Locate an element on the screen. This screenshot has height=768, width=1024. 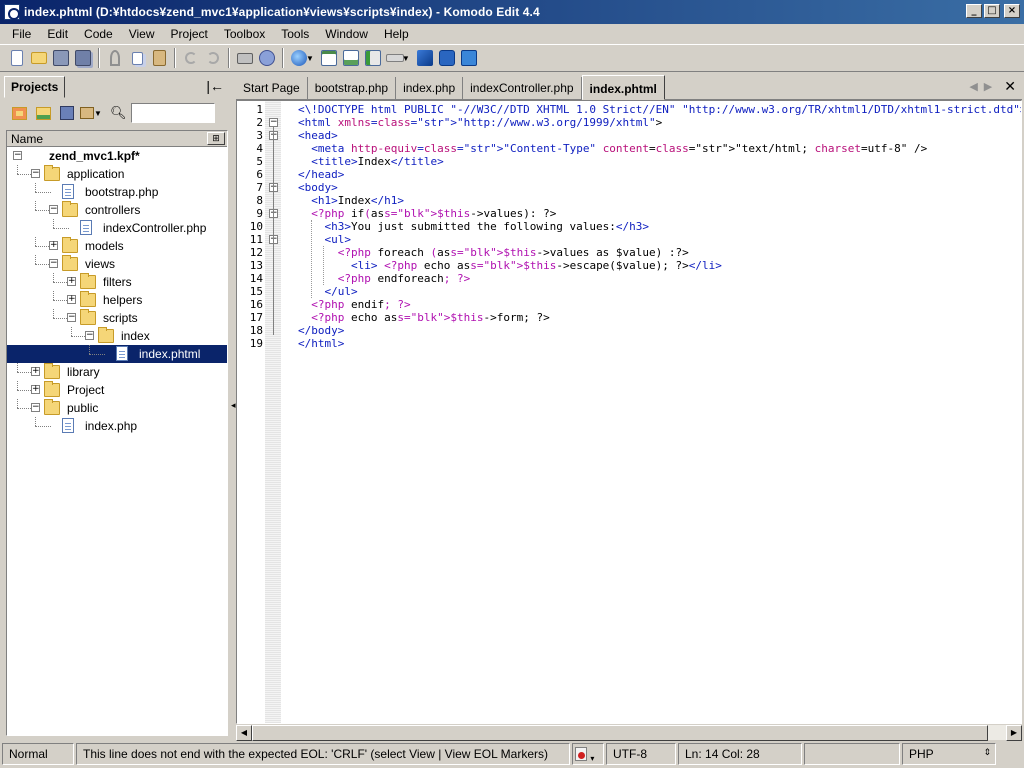
tree-file-row: indexController.php is located at coordinates (117, 228).